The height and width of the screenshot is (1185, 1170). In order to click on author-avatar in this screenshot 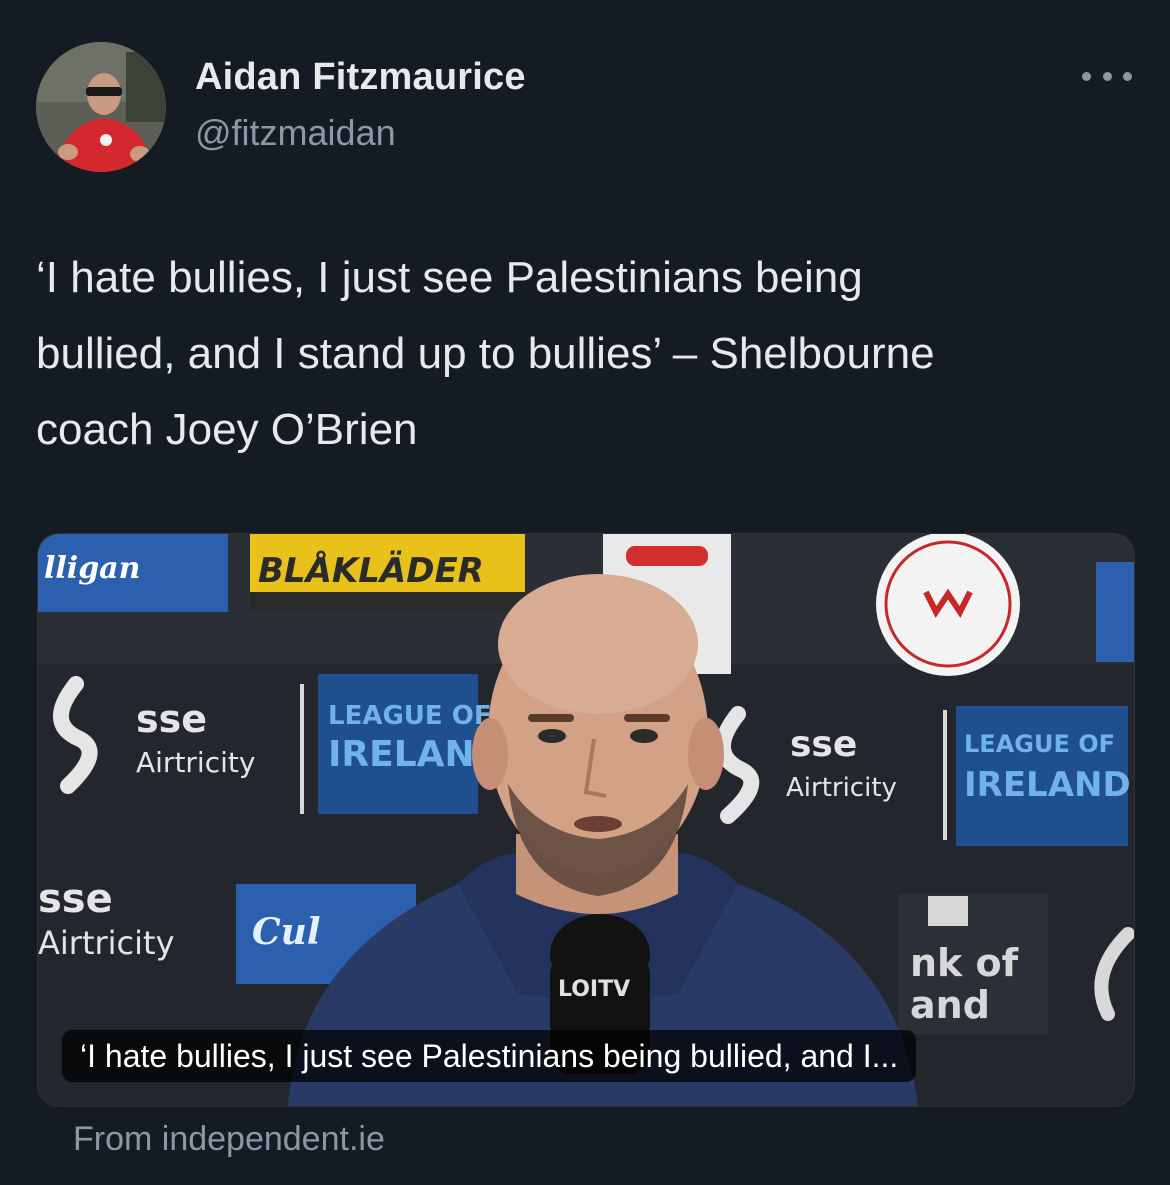, I will do `click(101, 107)`.